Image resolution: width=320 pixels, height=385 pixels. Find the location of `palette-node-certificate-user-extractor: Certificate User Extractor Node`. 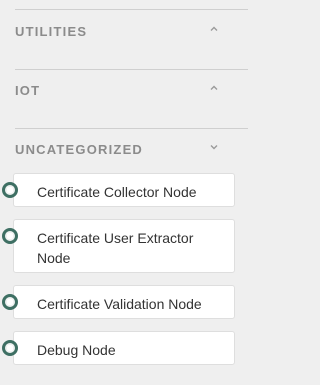

palette-node-certificate-user-extractor: Certificate User Extractor Node is located at coordinates (124, 246).